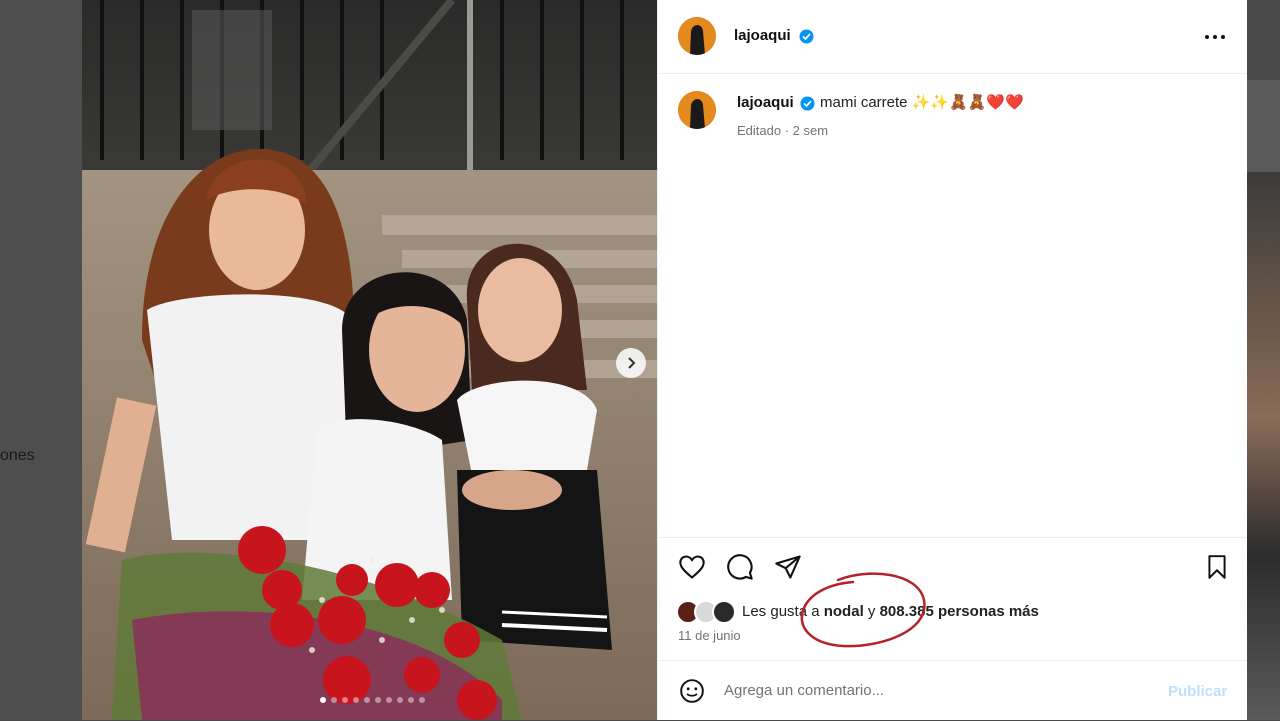 The width and height of the screenshot is (1280, 721). I want to click on liker-avatar, so click(724, 612).